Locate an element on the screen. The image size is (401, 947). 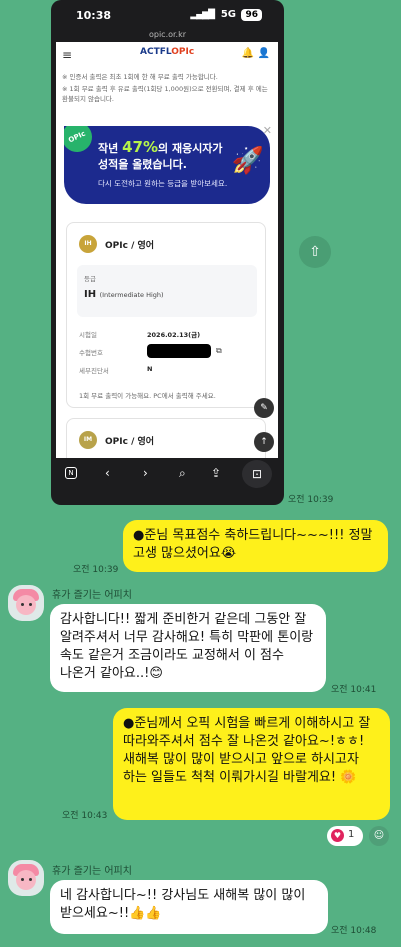
notice-1: ※ 인증서 출력은 최초 1회에 한 해 무료 출력 가능합니다. is located at coordinates (140, 77).